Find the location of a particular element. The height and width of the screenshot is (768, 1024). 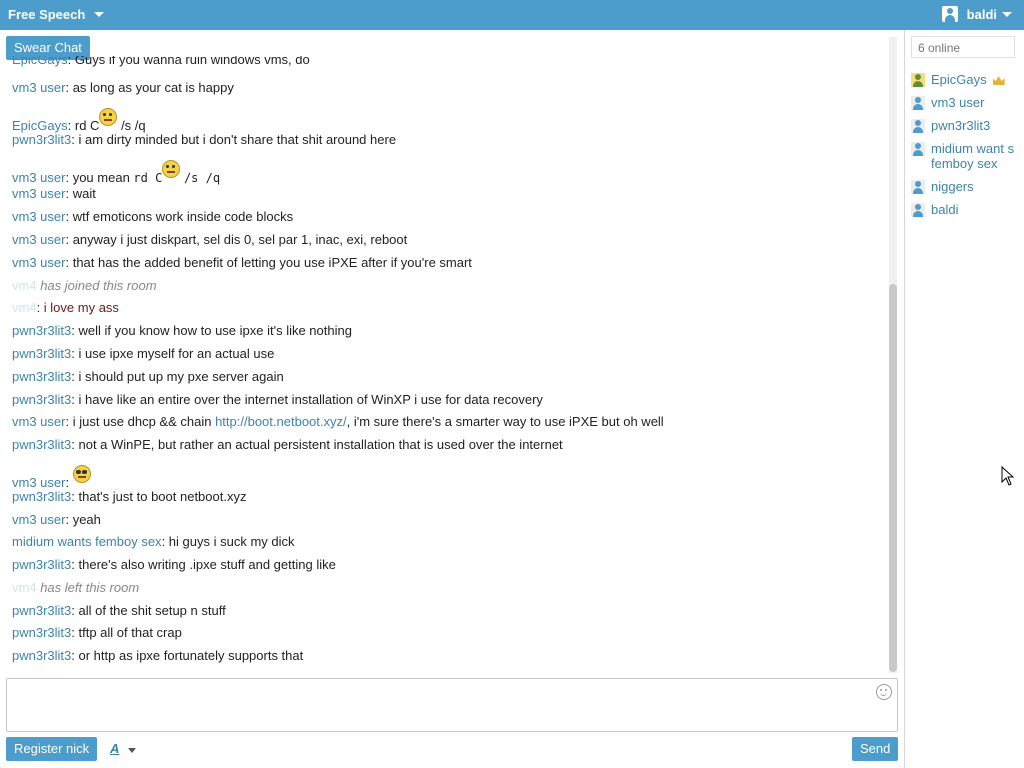

smiley-icon is located at coordinates (884, 692).